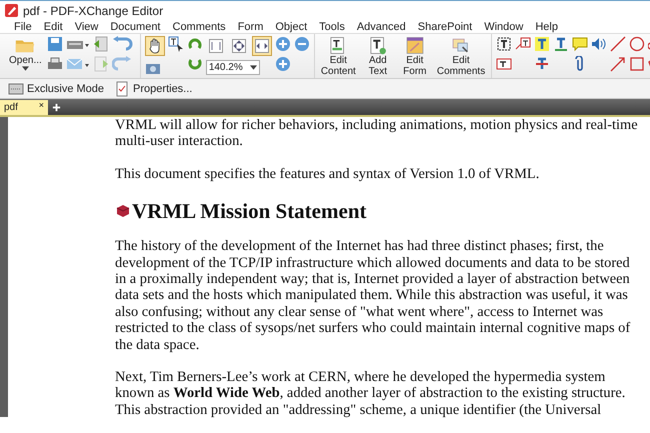  Describe the element at coordinates (53, 26) in the screenshot. I see `menu-item: Edit` at that location.